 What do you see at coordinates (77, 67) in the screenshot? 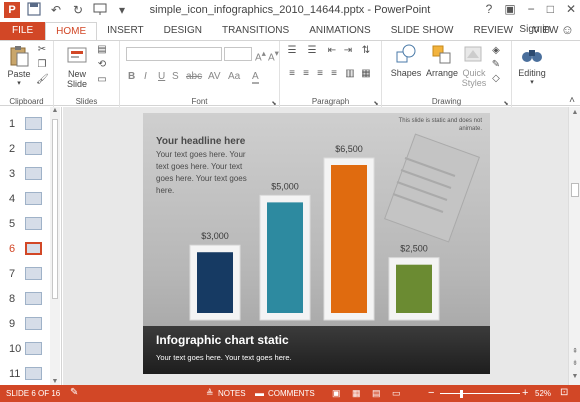
I see `new-slide-button: New Slide` at bounding box center [77, 67].